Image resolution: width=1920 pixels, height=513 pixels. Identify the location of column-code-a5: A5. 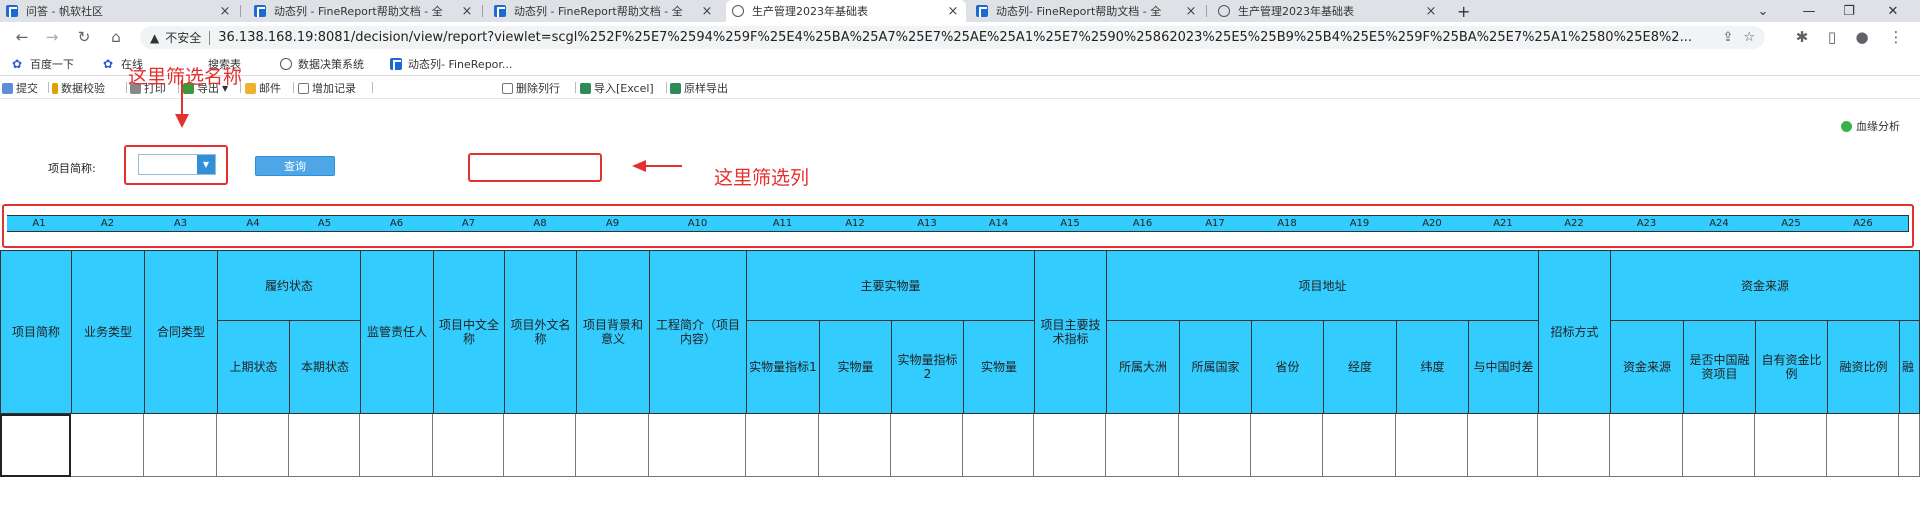
(325, 223).